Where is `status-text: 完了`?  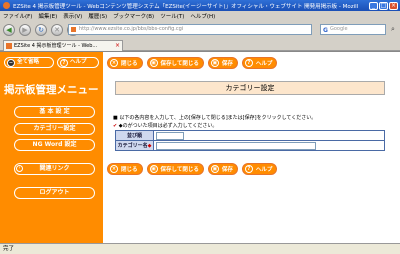 status-text: 完了 is located at coordinates (9, 249).